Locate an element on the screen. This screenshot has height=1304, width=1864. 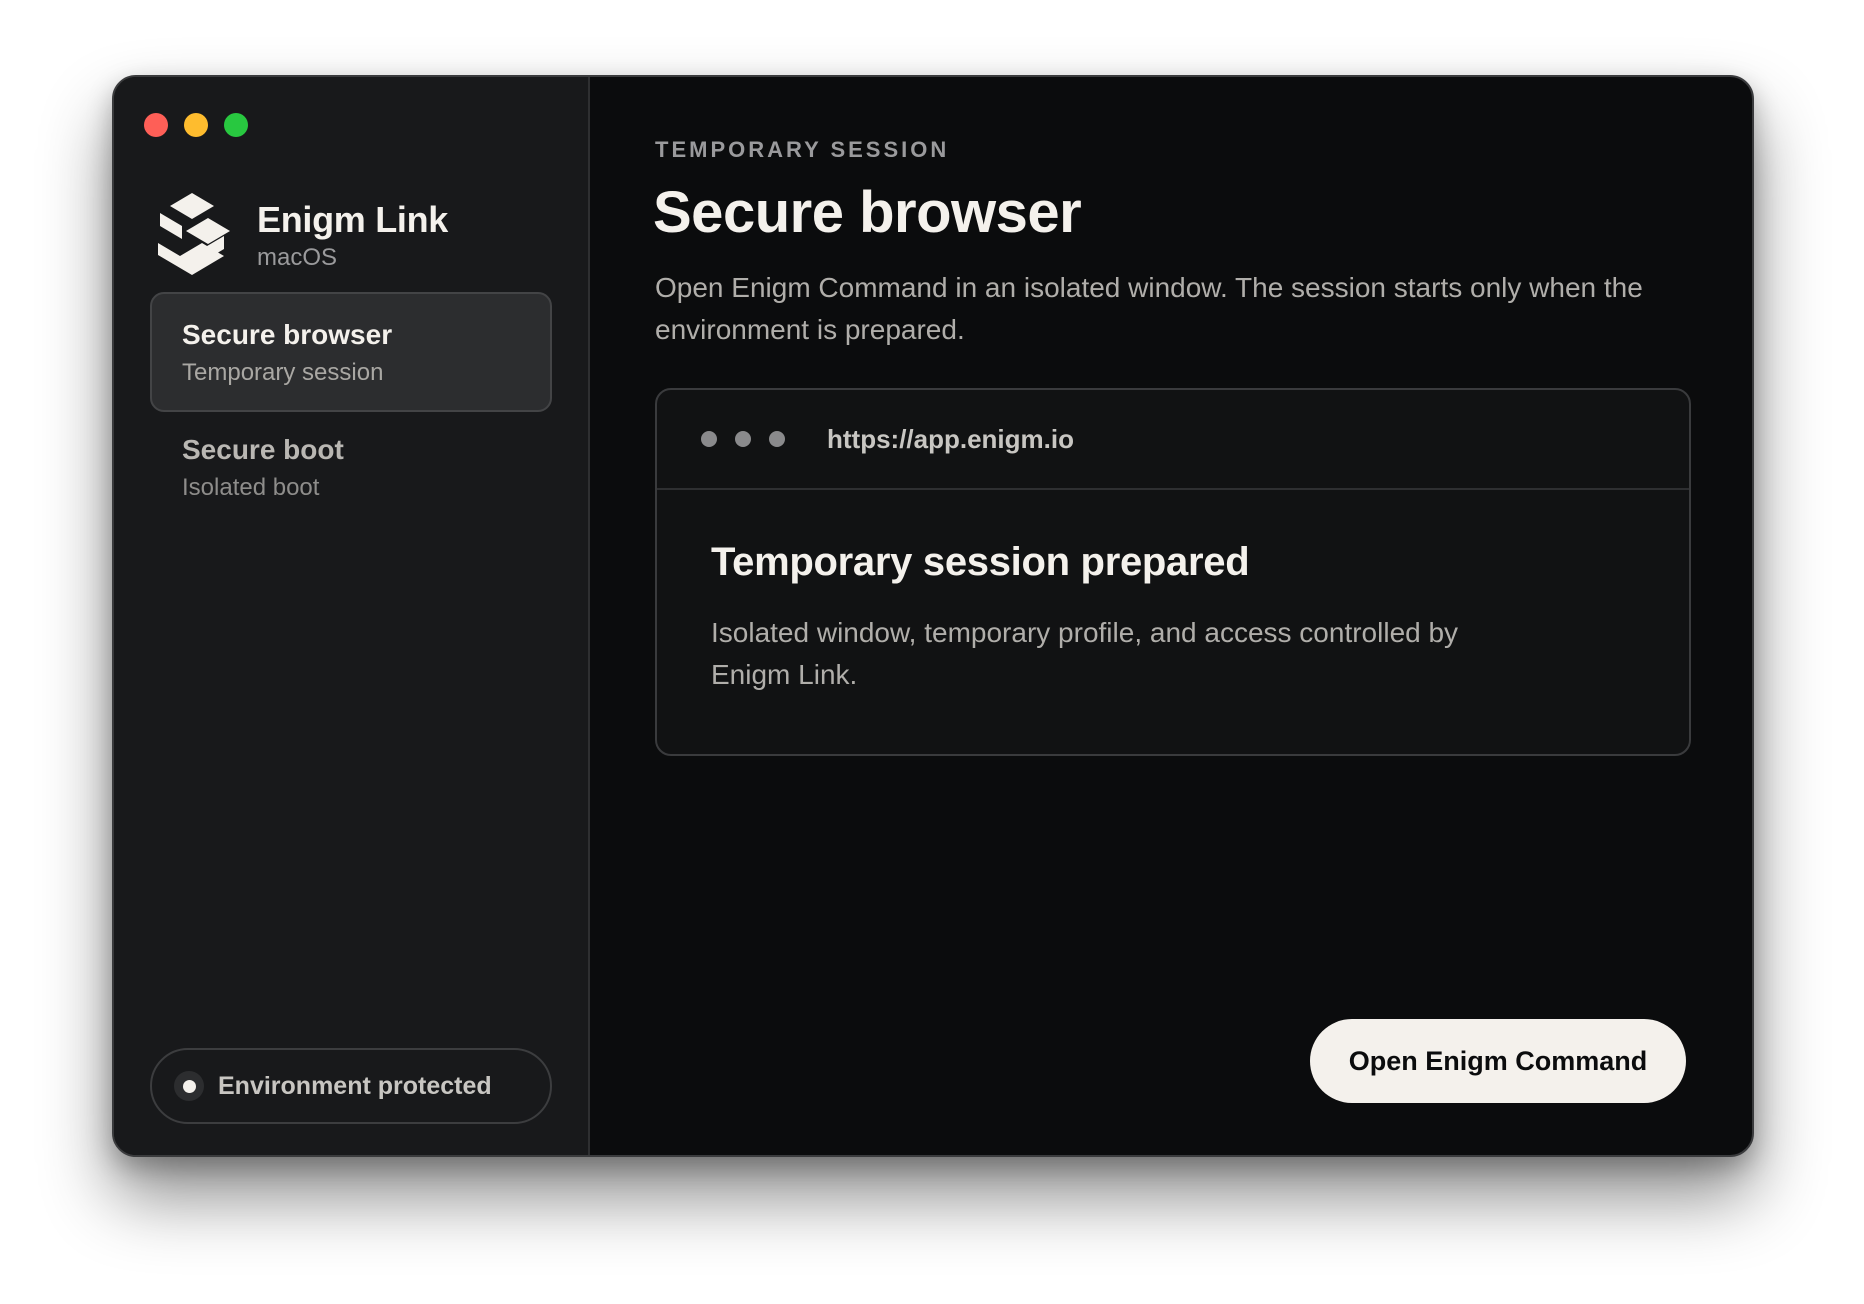
sidebar-item-title: Secure boot is located at coordinates (263, 449).